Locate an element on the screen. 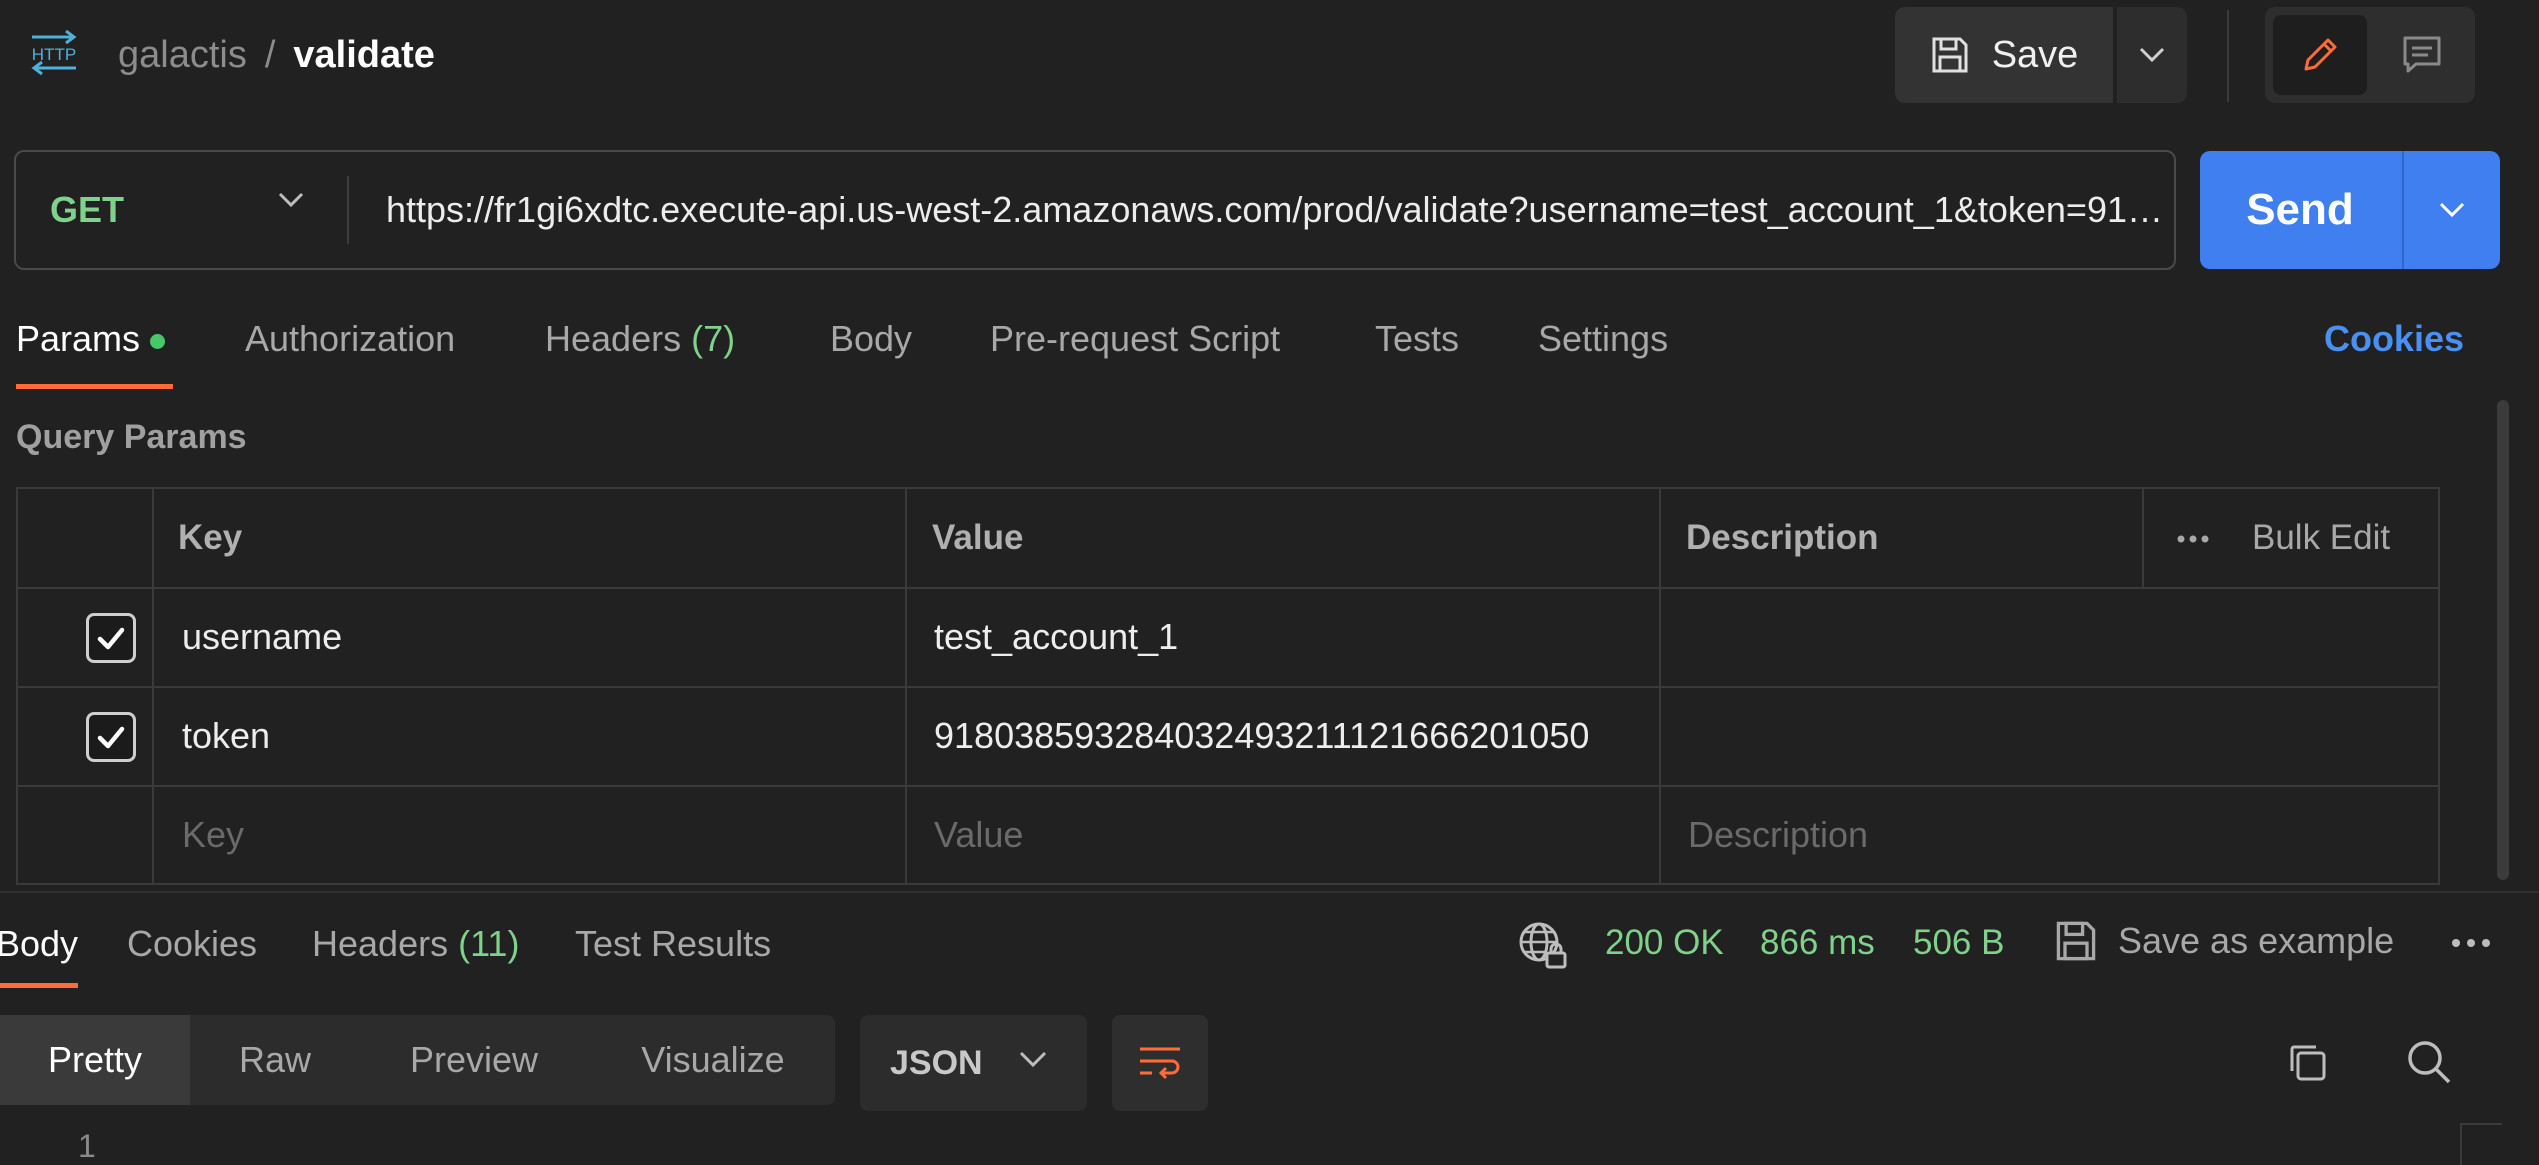  send-options-button is located at coordinates (2452, 210).